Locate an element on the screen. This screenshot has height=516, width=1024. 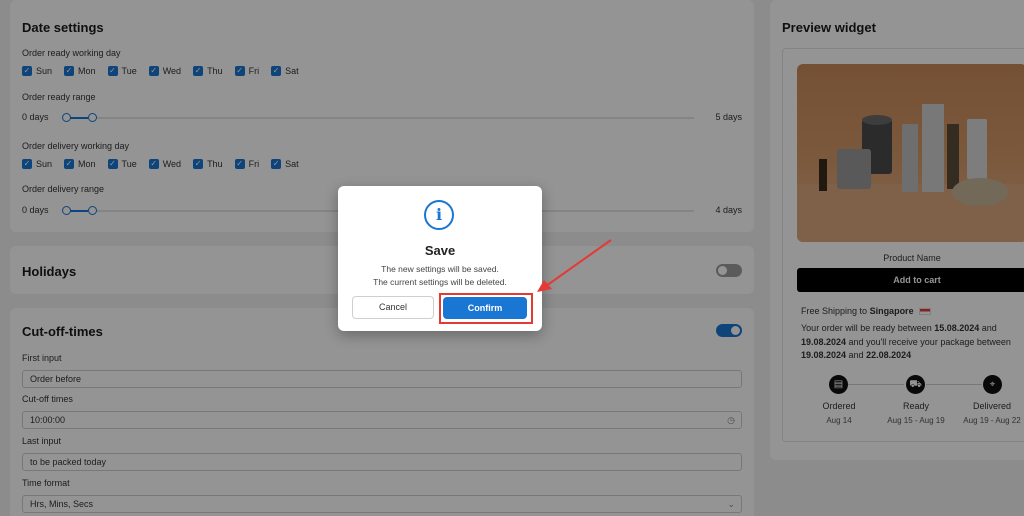
arrow-head is located at coordinates (544, 286).